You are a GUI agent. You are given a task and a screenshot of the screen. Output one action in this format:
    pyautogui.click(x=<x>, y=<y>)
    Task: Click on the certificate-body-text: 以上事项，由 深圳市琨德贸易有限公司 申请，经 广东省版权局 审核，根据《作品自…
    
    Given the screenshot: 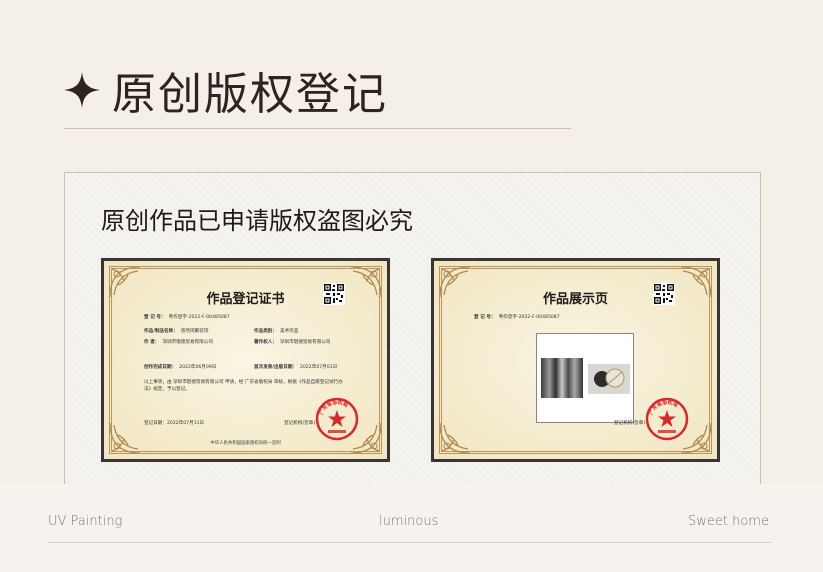 What is the action you would take?
    pyautogui.click(x=243, y=386)
    